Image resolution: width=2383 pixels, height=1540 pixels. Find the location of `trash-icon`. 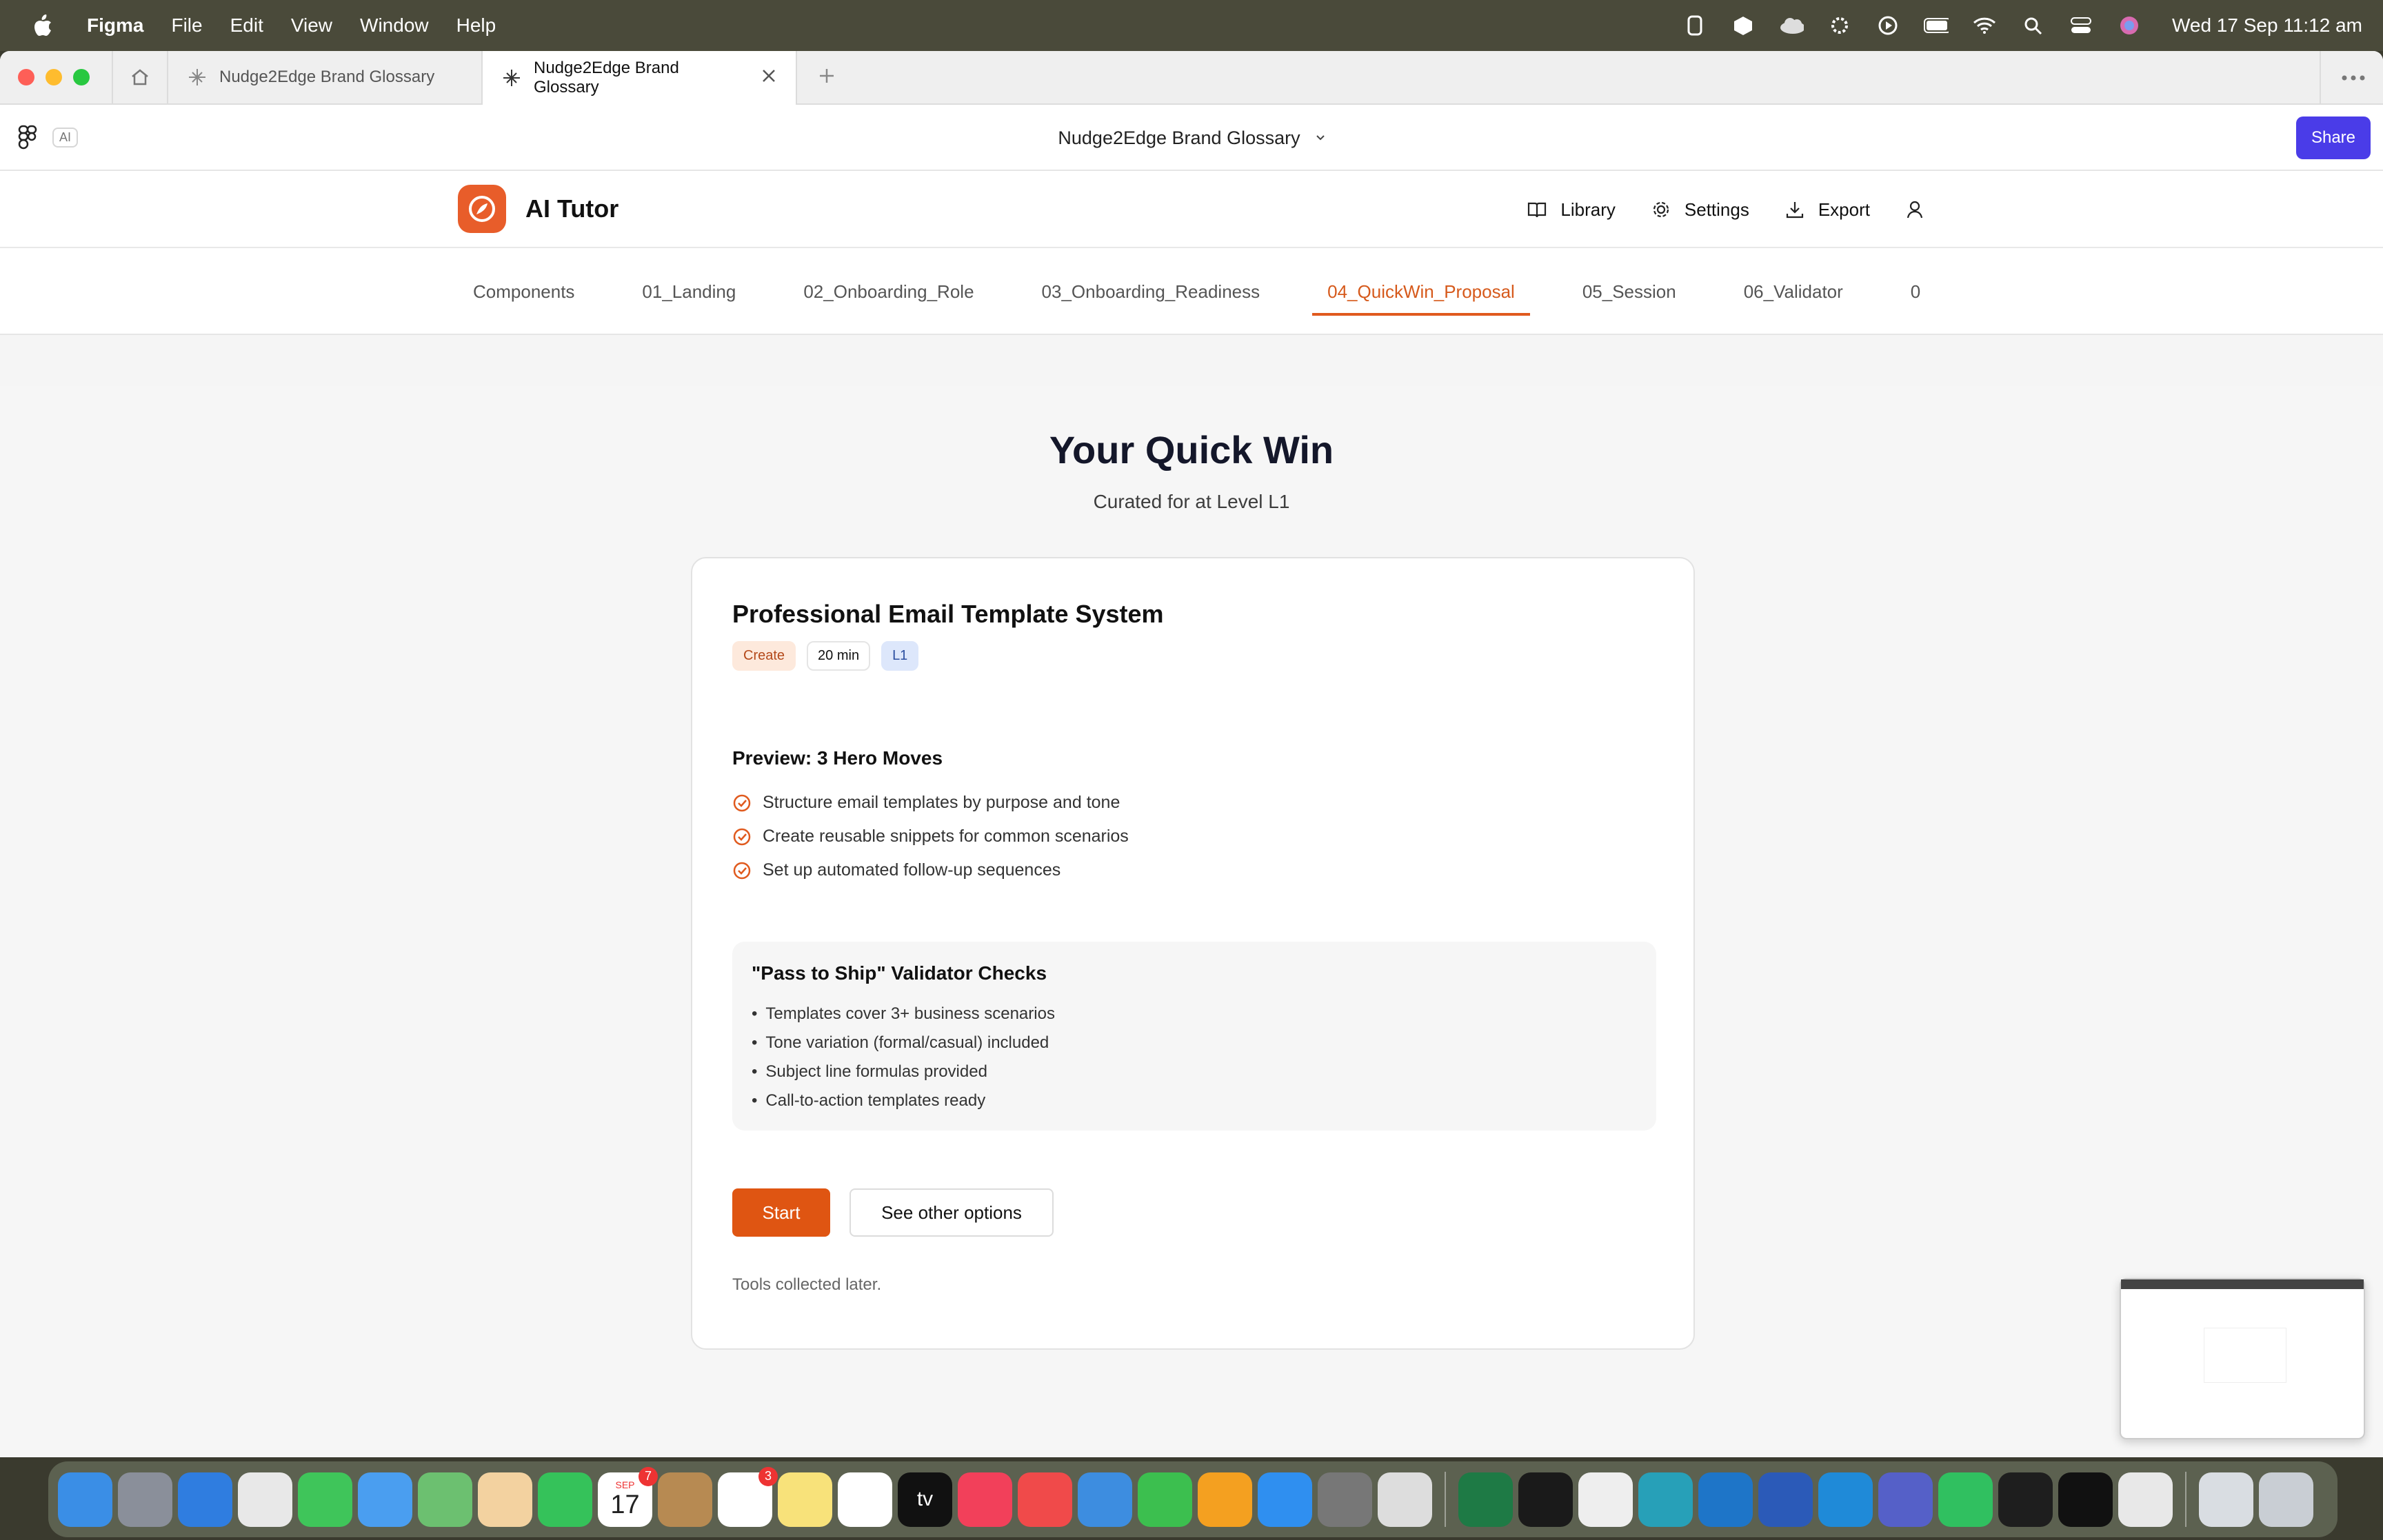

trash-icon is located at coordinates (2286, 1499).